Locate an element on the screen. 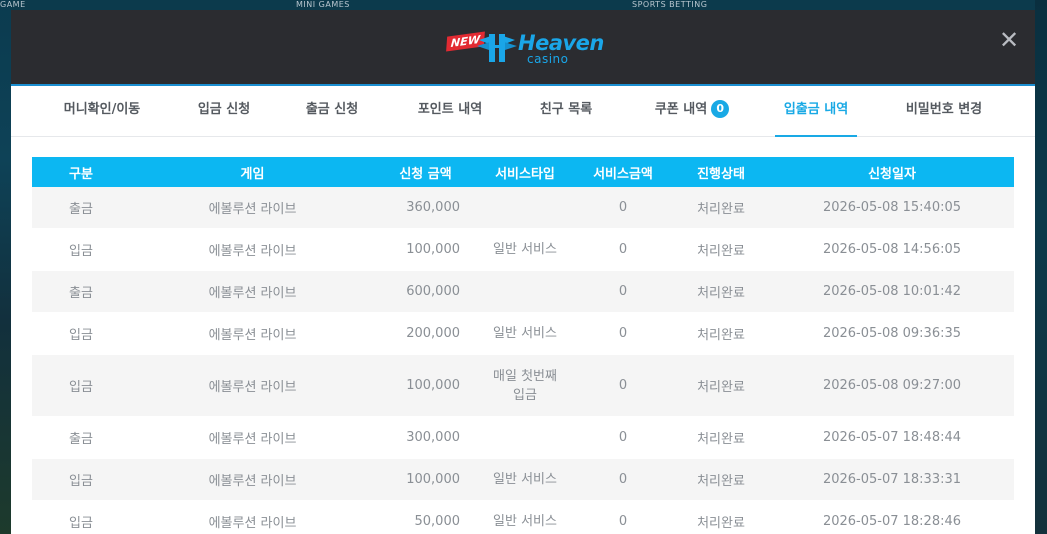 This screenshot has width=1047, height=534. tab-change-password: 비밀번호 변경 is located at coordinates (944, 111).